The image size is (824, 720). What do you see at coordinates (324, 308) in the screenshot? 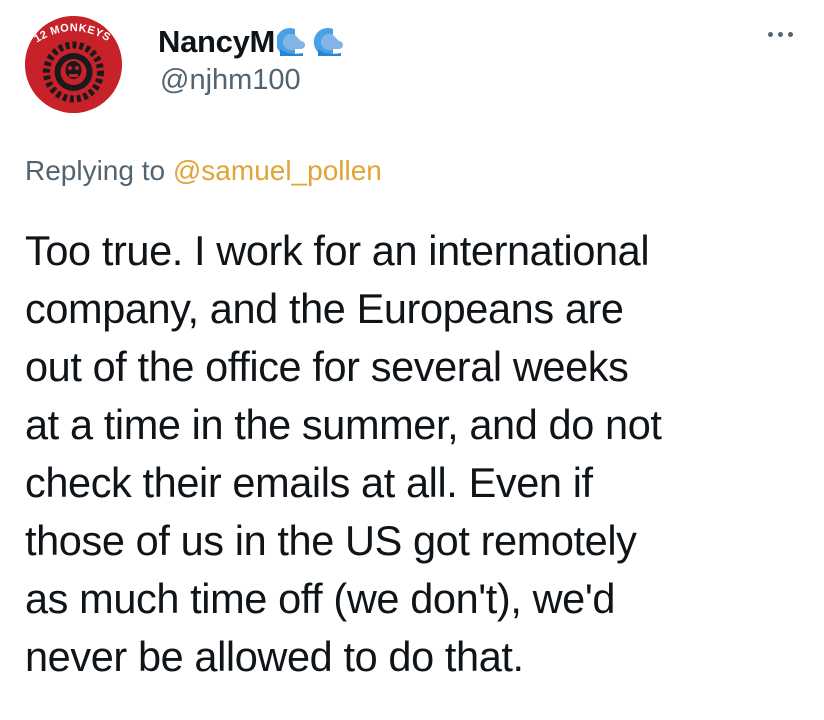
I see `tweet-text-line: company, and the Europeans are` at bounding box center [324, 308].